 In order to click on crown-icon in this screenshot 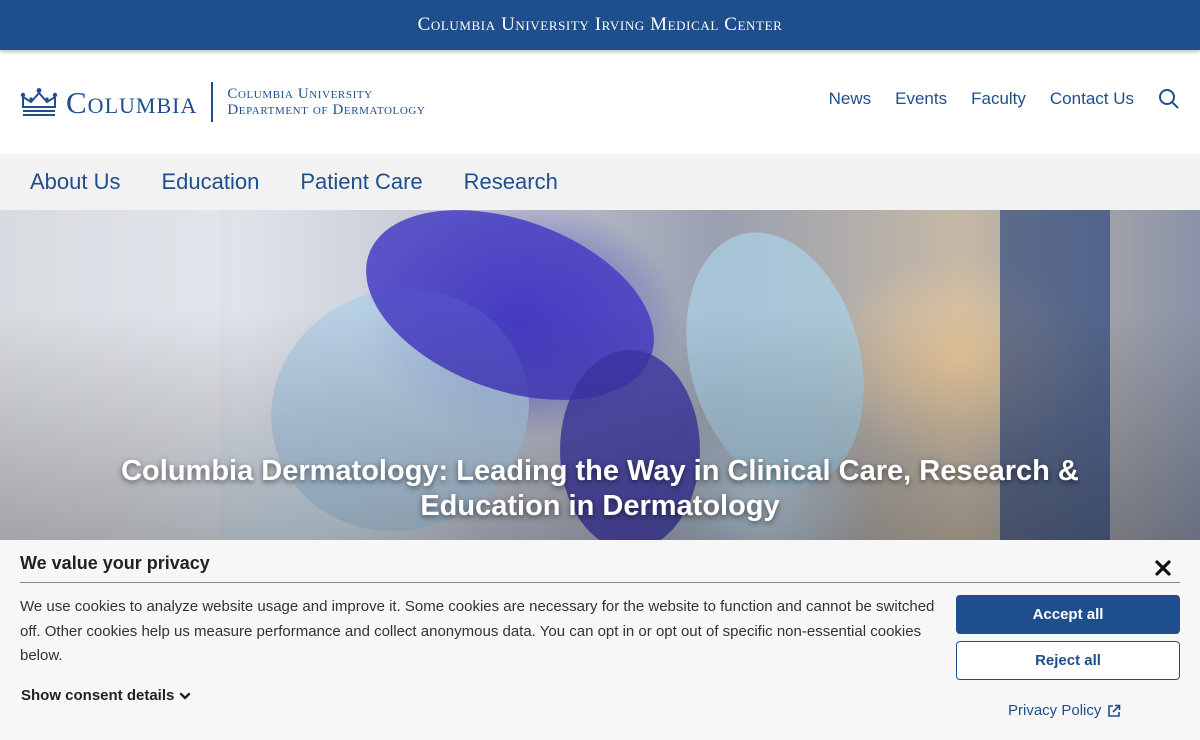, I will do `click(39, 102)`.